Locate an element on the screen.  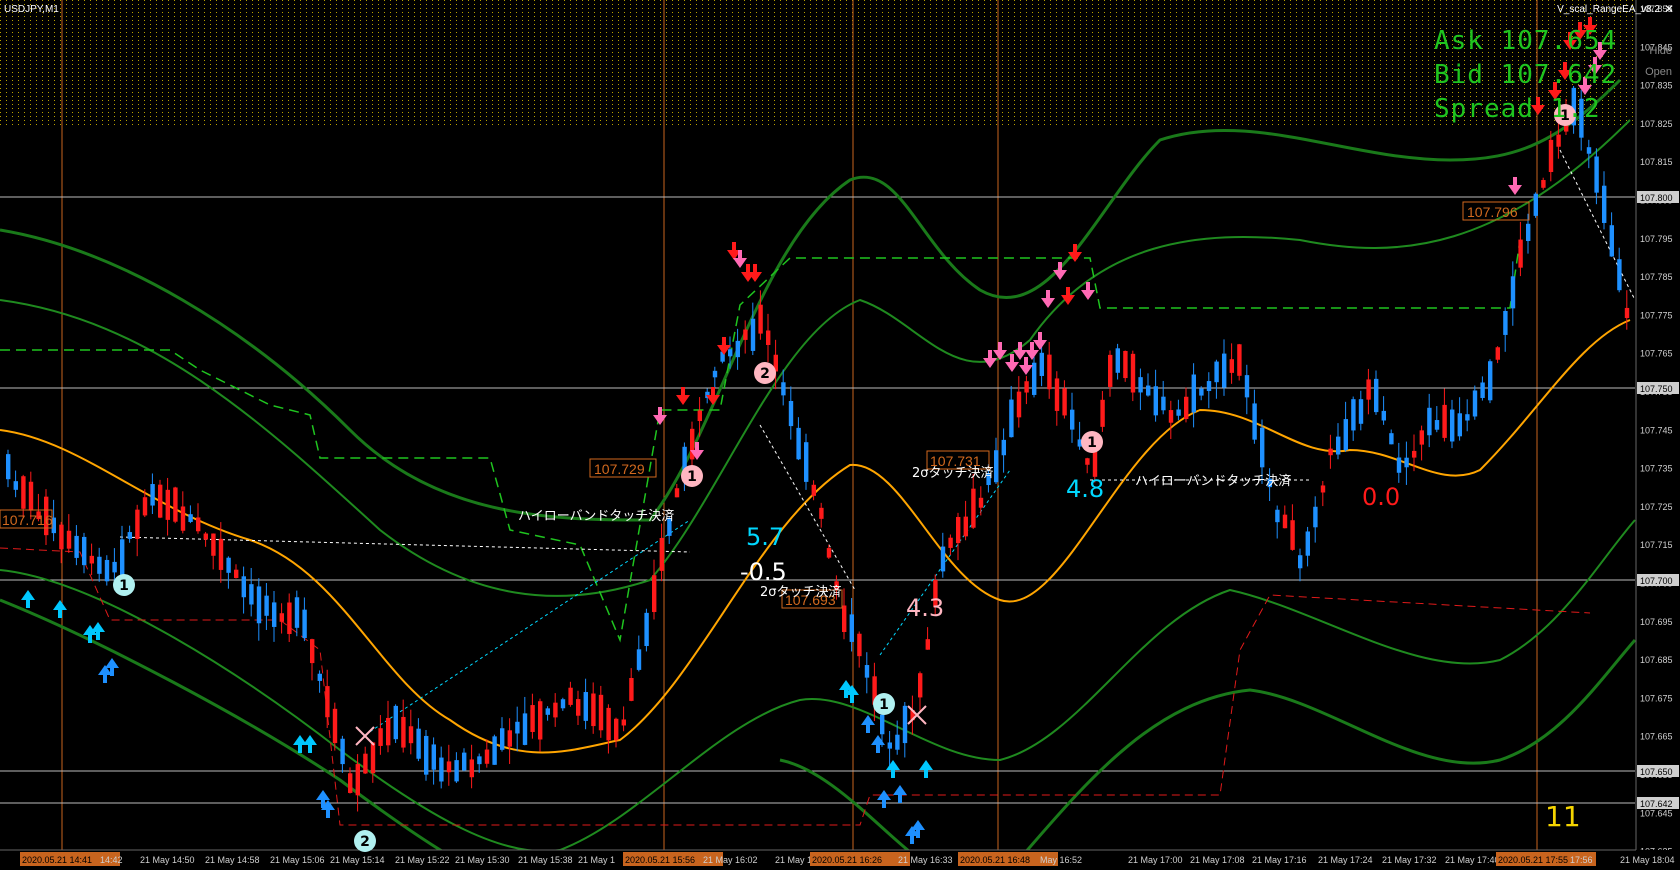
price-axis-label: 107.815 is located at coordinates (1656, 162).